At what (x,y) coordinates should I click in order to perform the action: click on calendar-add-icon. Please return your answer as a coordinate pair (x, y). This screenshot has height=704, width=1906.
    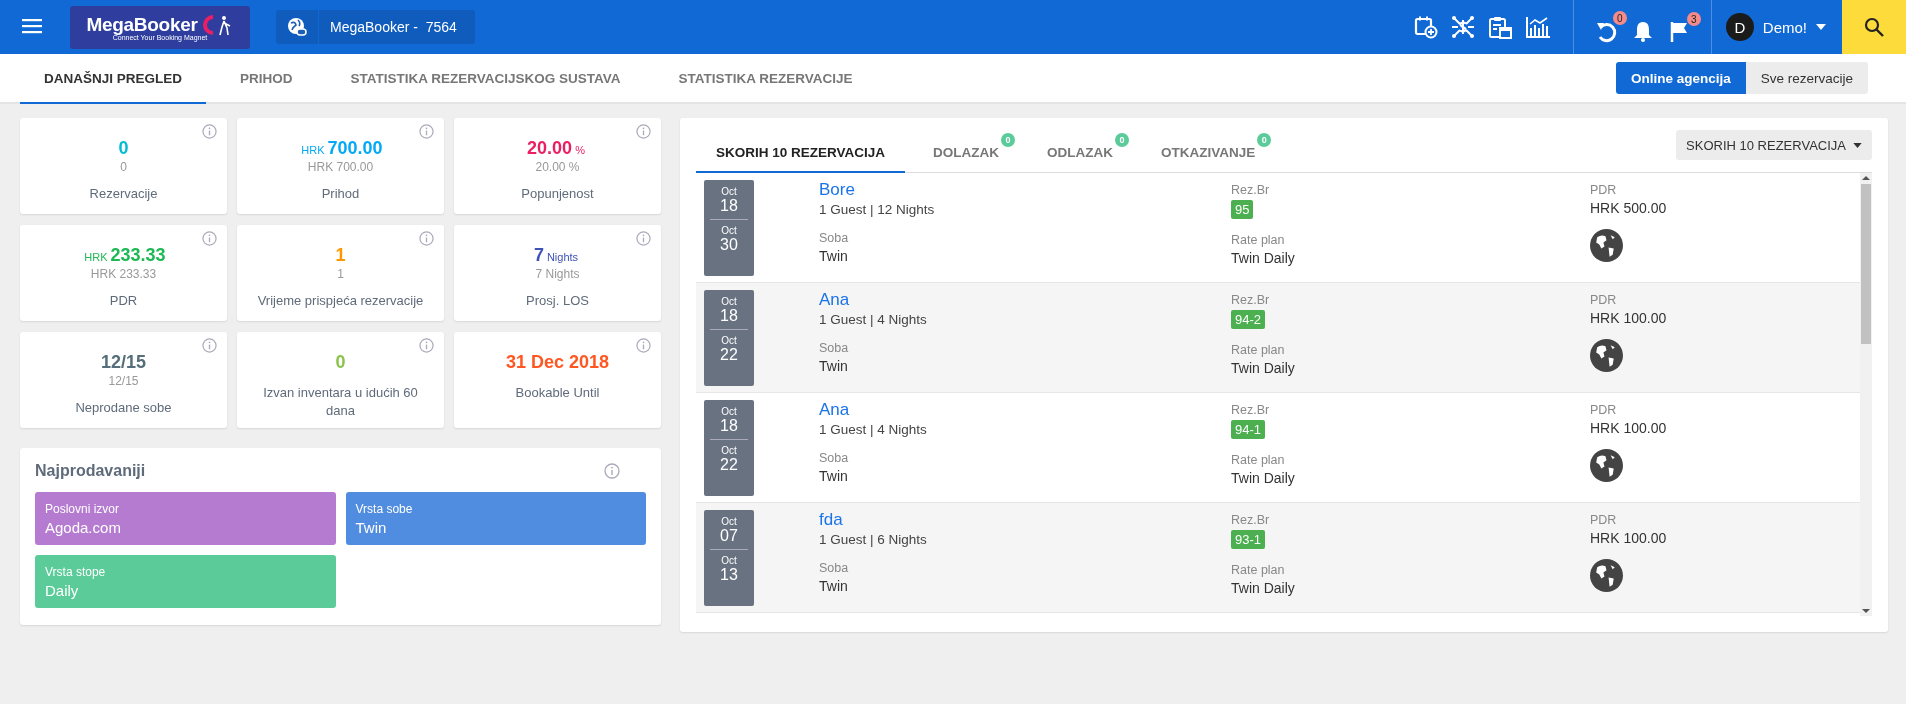
    Looking at the image, I should click on (1425, 27).